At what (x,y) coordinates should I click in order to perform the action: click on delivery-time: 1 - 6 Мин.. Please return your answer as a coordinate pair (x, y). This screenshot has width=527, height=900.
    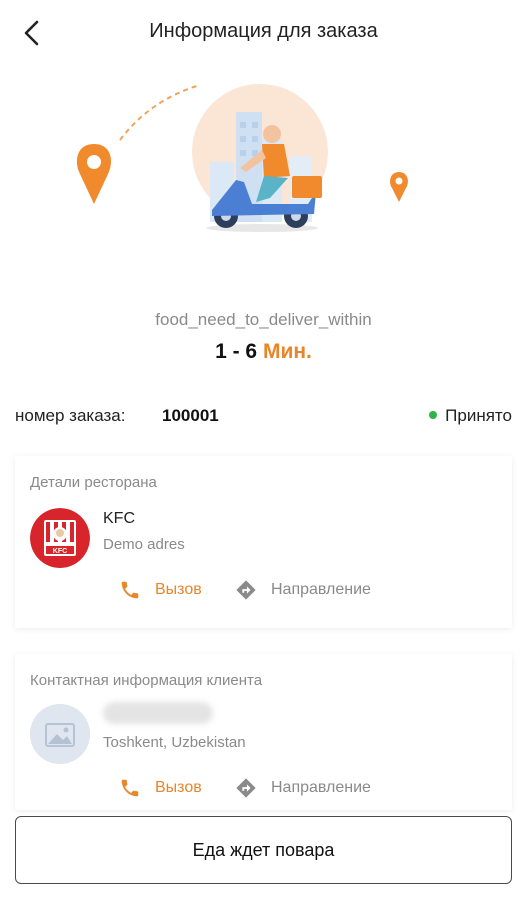
    Looking at the image, I should click on (263, 352).